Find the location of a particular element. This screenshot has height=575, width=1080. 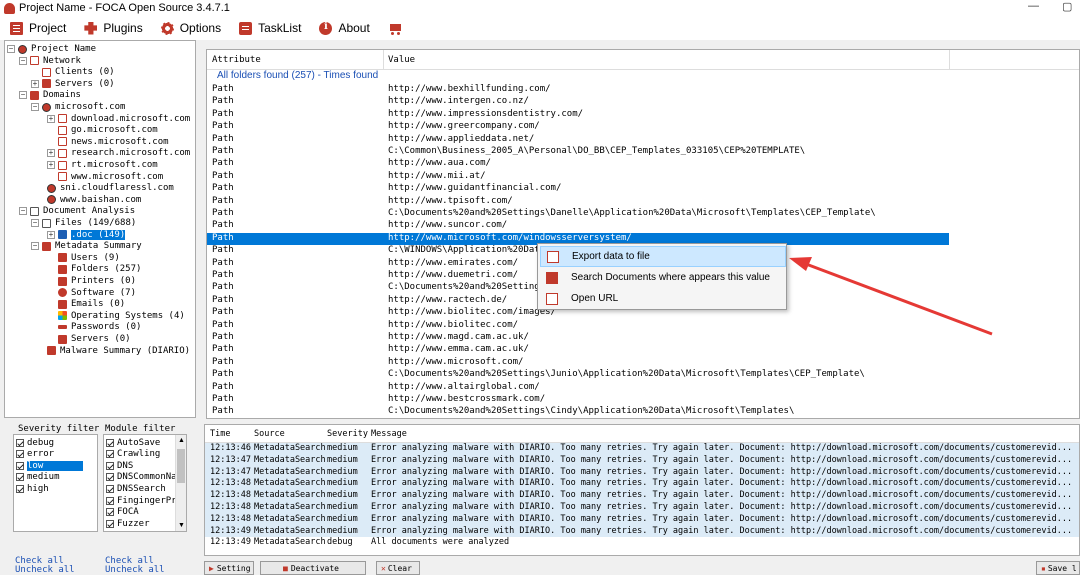

log-col-source: Source is located at coordinates (269, 434).